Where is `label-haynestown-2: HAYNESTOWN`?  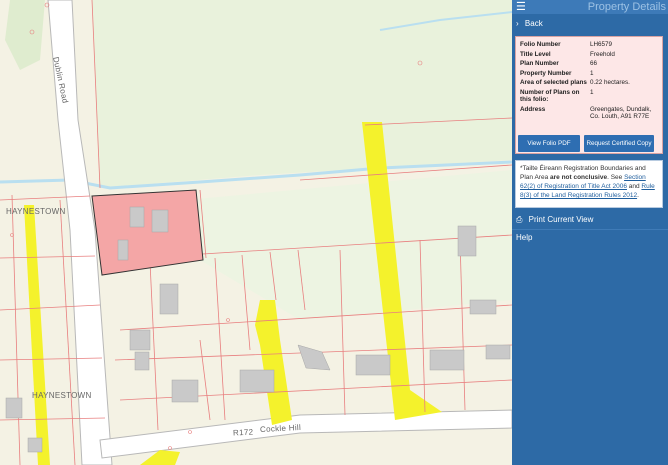 label-haynestown-2: HAYNESTOWN is located at coordinates (62, 395).